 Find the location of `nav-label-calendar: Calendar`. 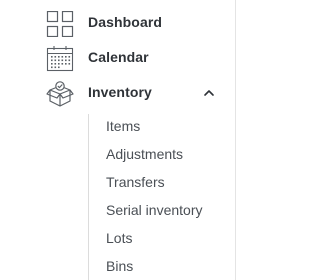

nav-label-calendar: Calendar is located at coordinates (118, 57).